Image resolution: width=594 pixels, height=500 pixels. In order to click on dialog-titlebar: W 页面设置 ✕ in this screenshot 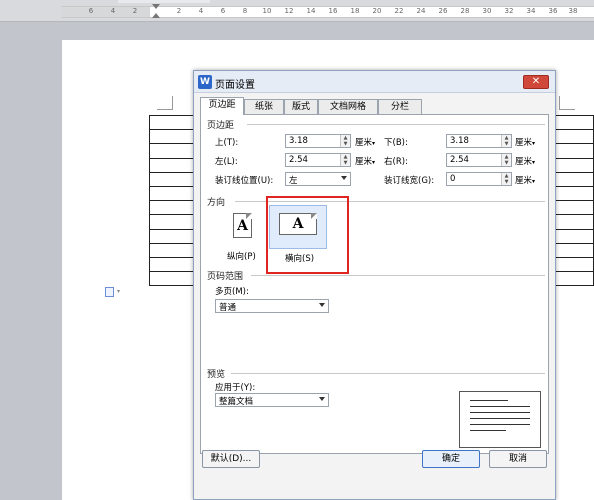, I will do `click(374, 82)`.